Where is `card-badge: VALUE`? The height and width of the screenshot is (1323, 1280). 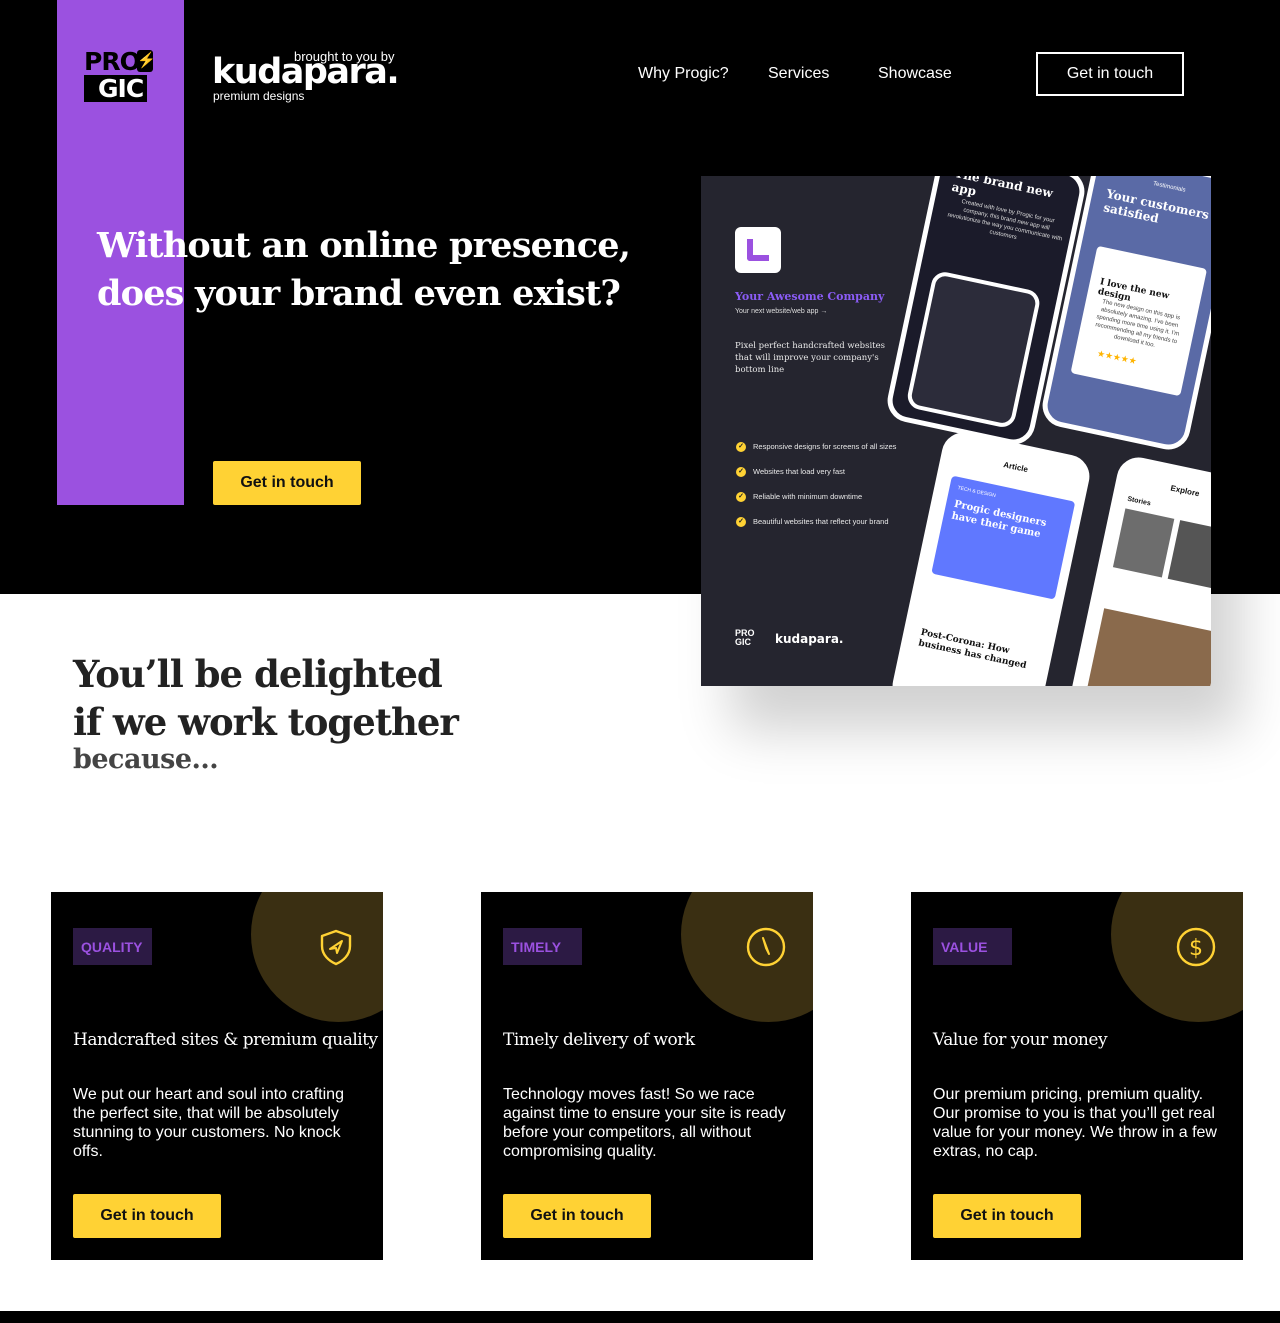 card-badge: VALUE is located at coordinates (972, 946).